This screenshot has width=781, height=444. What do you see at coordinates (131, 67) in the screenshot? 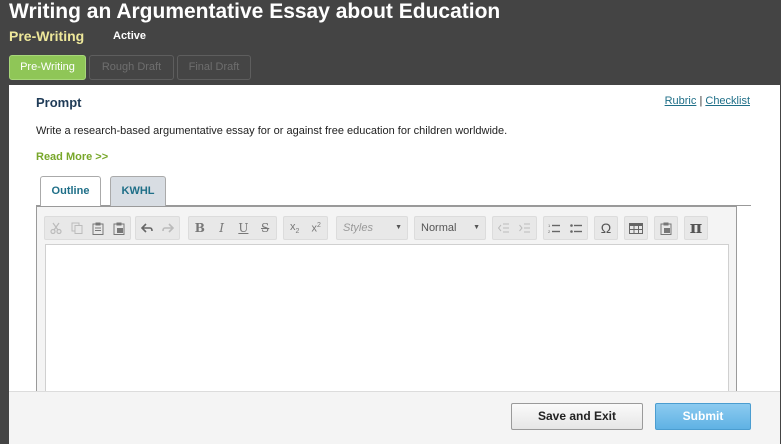
I see `stage-tab-rough-draft: Rough Draft` at bounding box center [131, 67].